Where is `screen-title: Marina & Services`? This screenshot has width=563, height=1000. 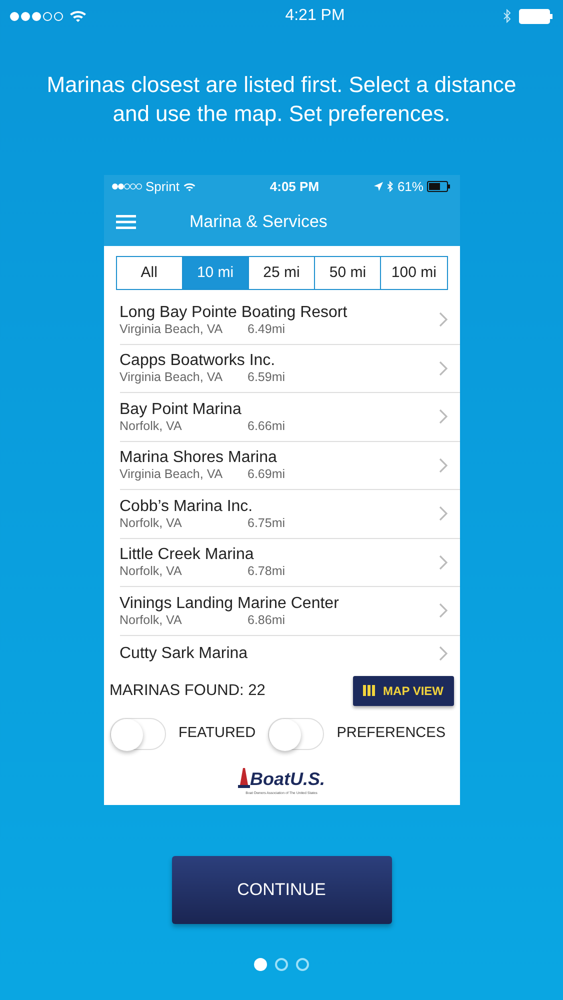
screen-title: Marina & Services is located at coordinates (259, 222).